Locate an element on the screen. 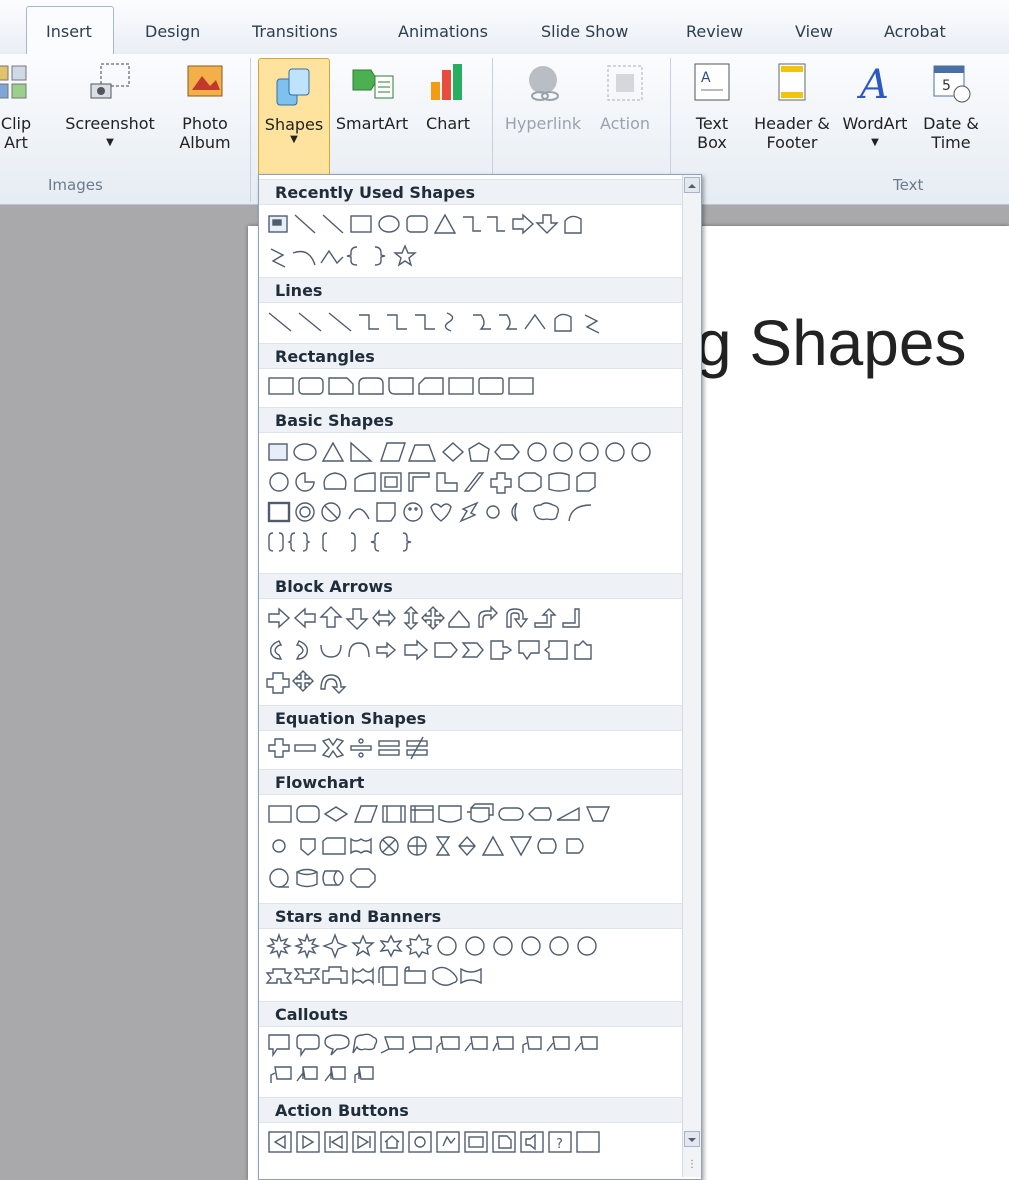 This screenshot has height=1180, width=1009. chart-icon is located at coordinates (446, 82).